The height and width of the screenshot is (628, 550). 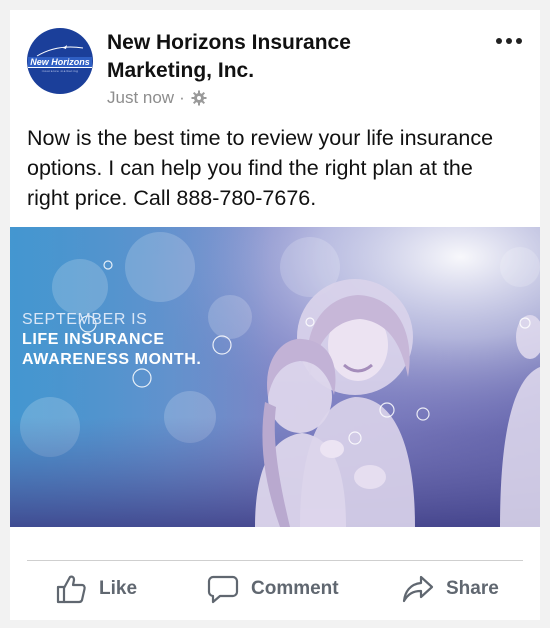 What do you see at coordinates (71, 589) in the screenshot?
I see `thumbs-up-icon` at bounding box center [71, 589].